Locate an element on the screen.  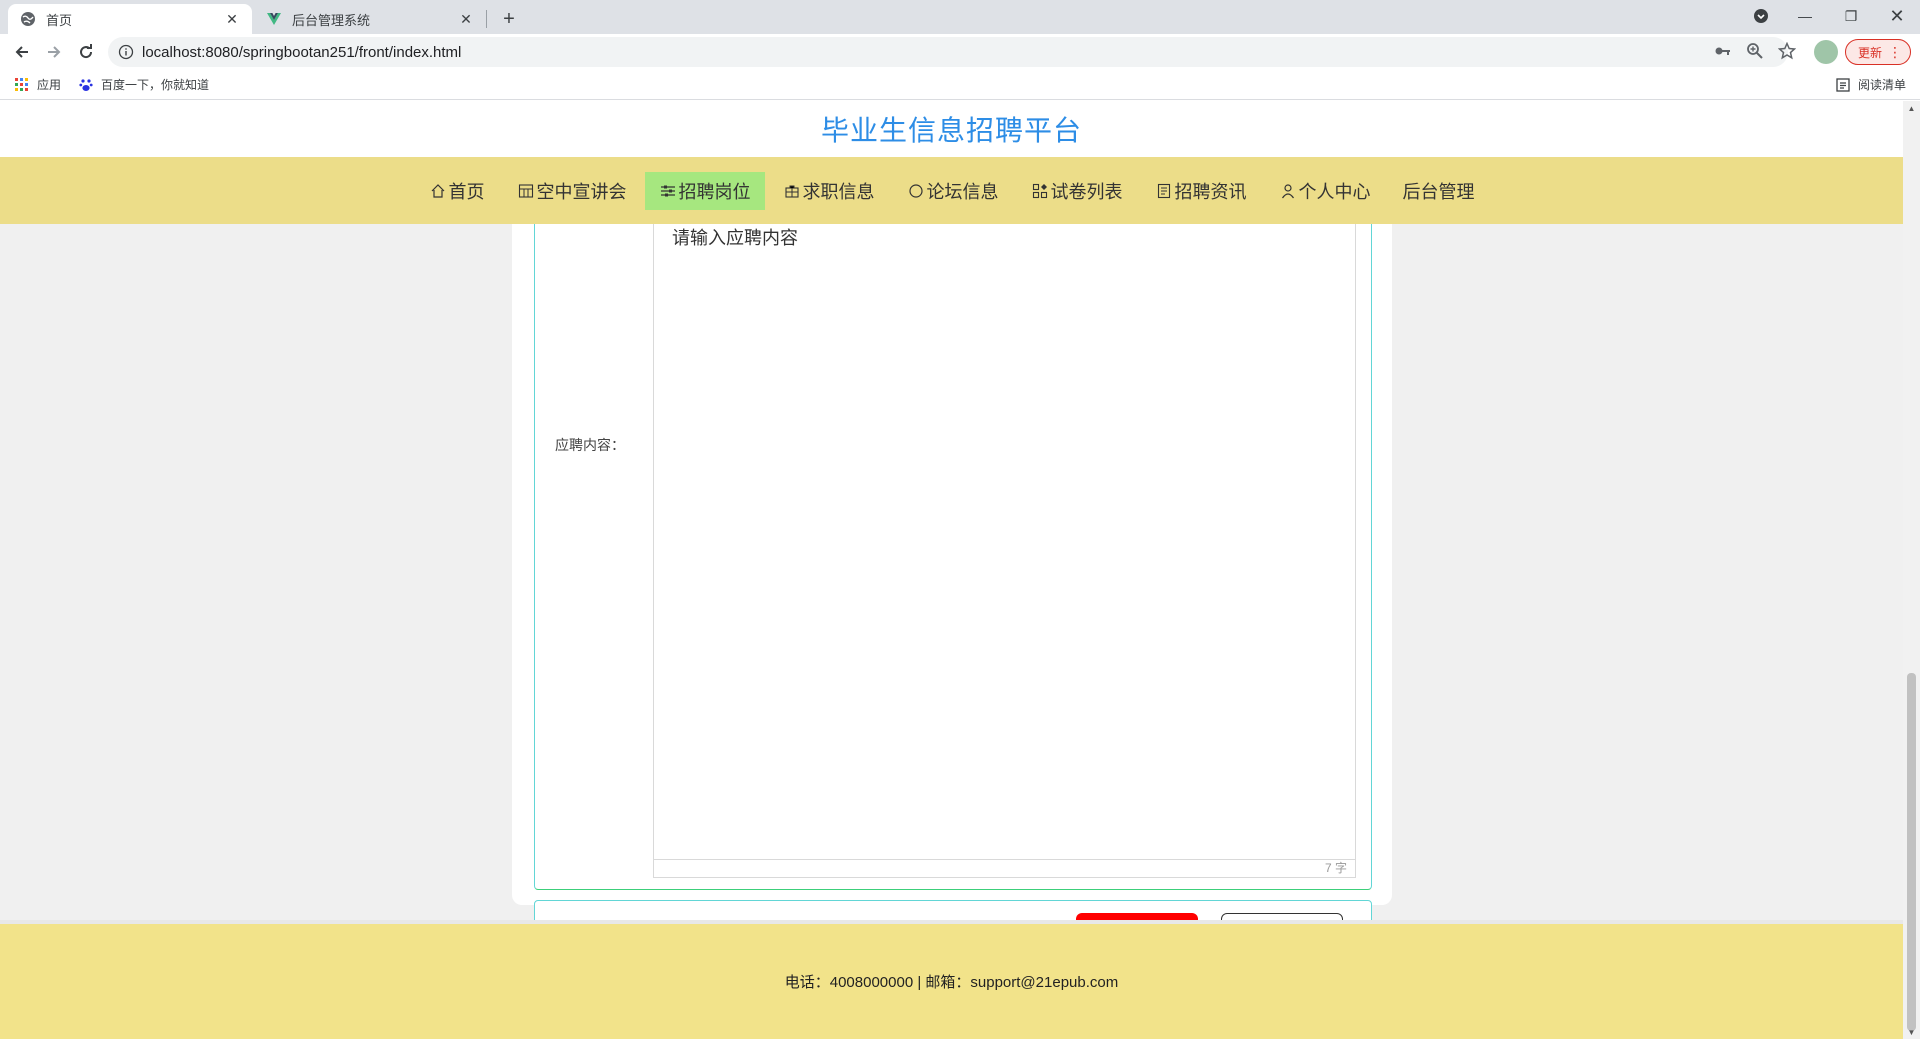
arrow-right-icon is located at coordinates (54, 52).